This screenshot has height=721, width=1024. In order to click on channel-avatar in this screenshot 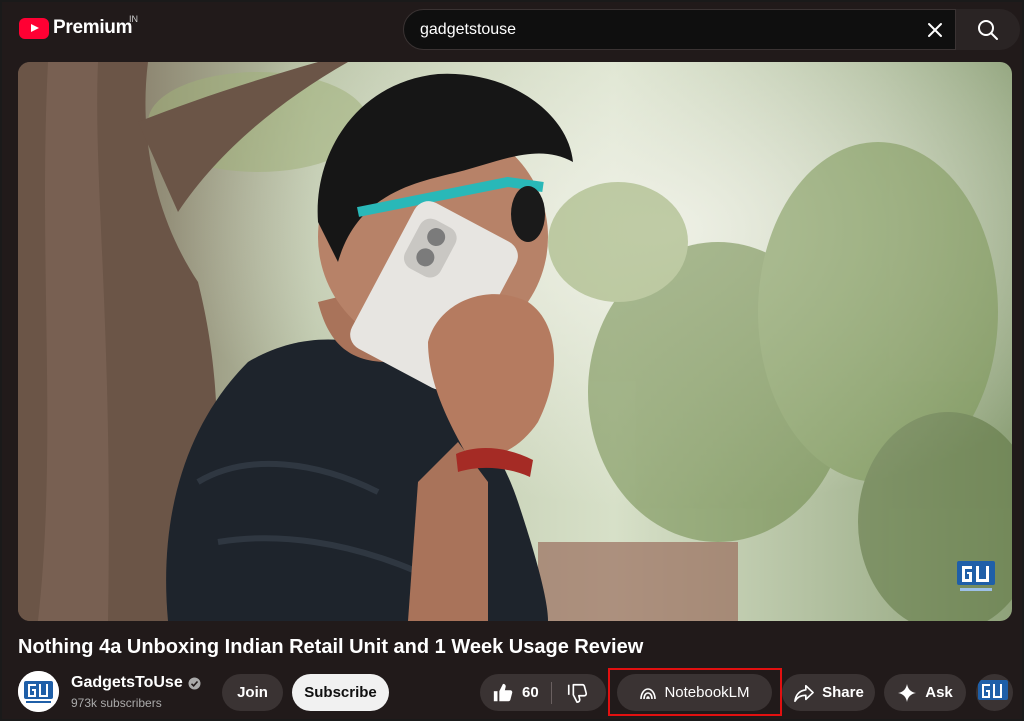, I will do `click(38, 691)`.